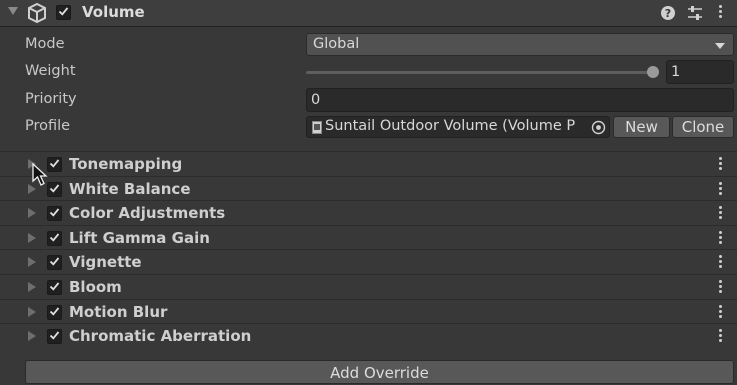 The width and height of the screenshot is (737, 385). What do you see at coordinates (368, 188) in the screenshot?
I see `override-row: White Balance` at bounding box center [368, 188].